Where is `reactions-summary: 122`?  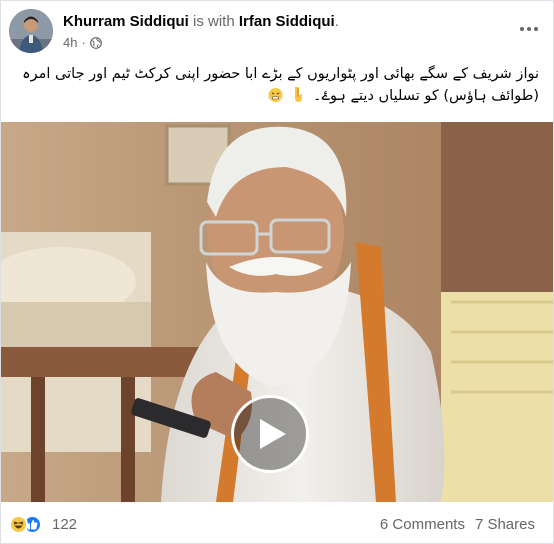
reactions-summary: 122 is located at coordinates (43, 524).